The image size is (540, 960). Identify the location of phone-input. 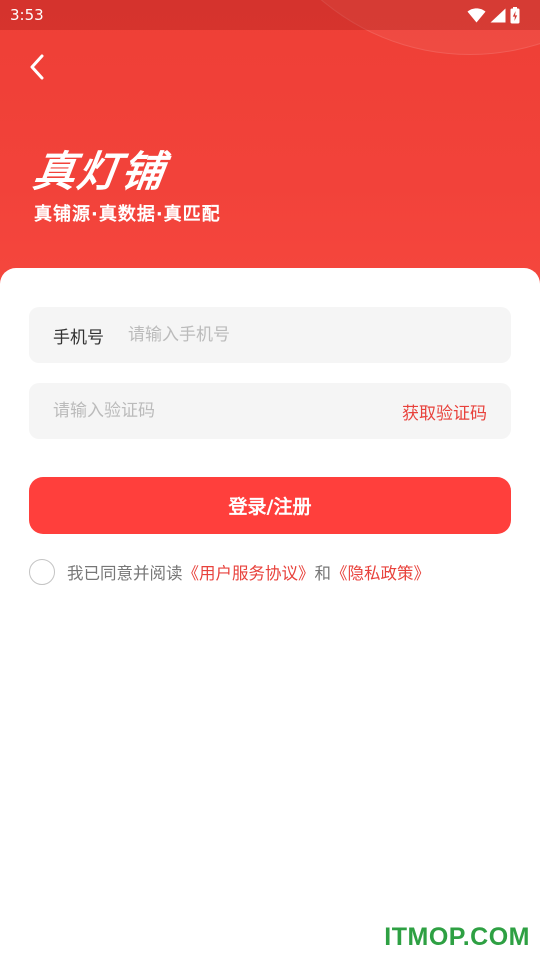
(307, 335).